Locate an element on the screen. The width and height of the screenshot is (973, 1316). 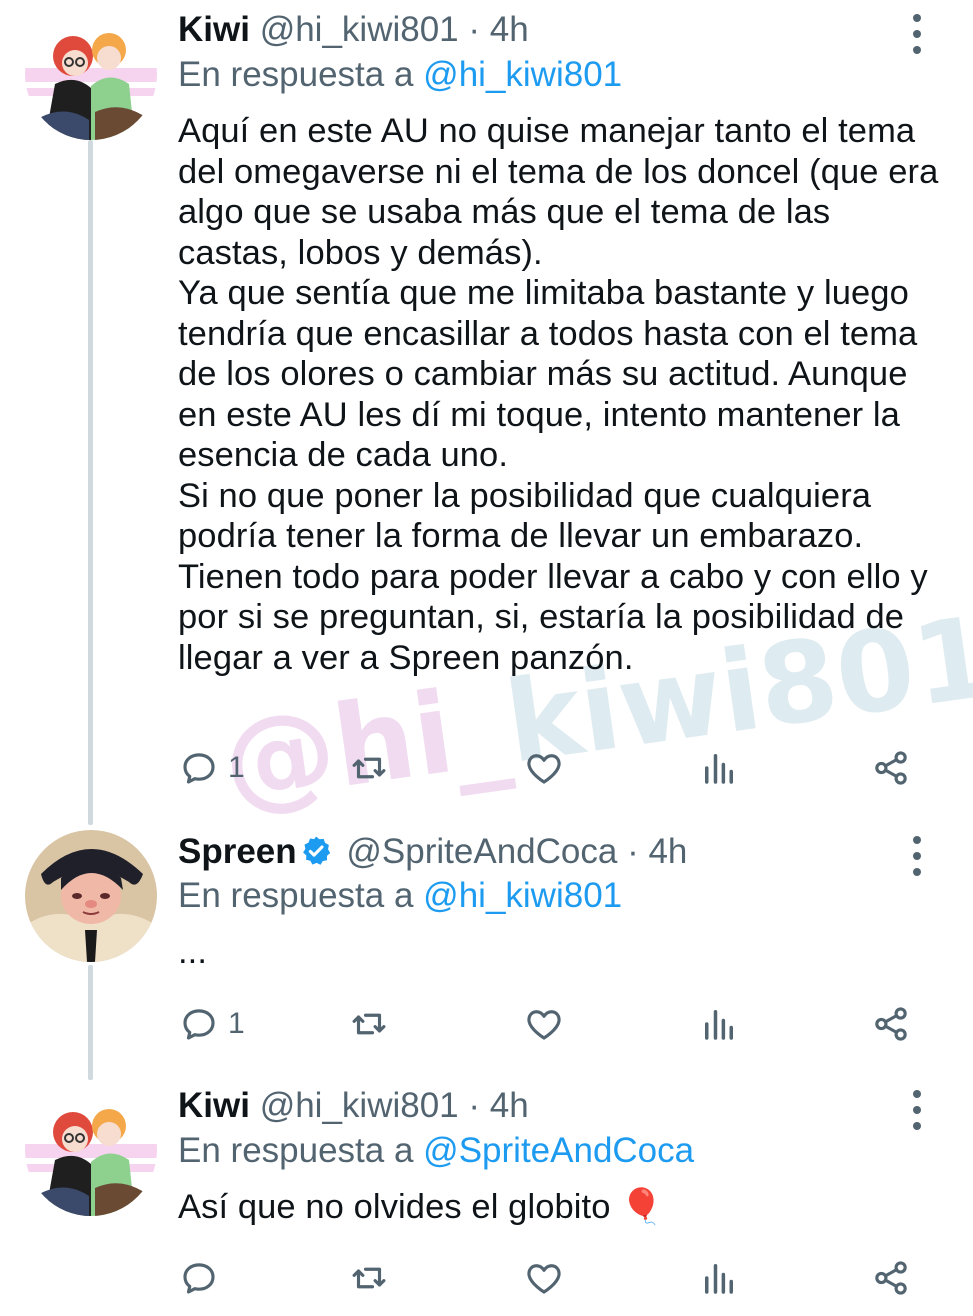
replying-to: En respuesta a @SpriteAndCoca is located at coordinates (436, 1151).